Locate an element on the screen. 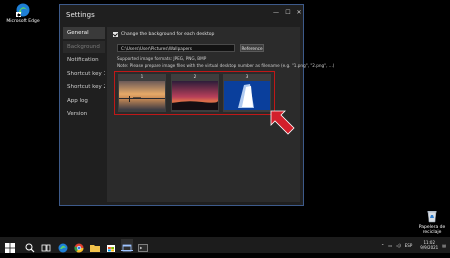  taskbar-terminal is located at coordinates (143, 245).